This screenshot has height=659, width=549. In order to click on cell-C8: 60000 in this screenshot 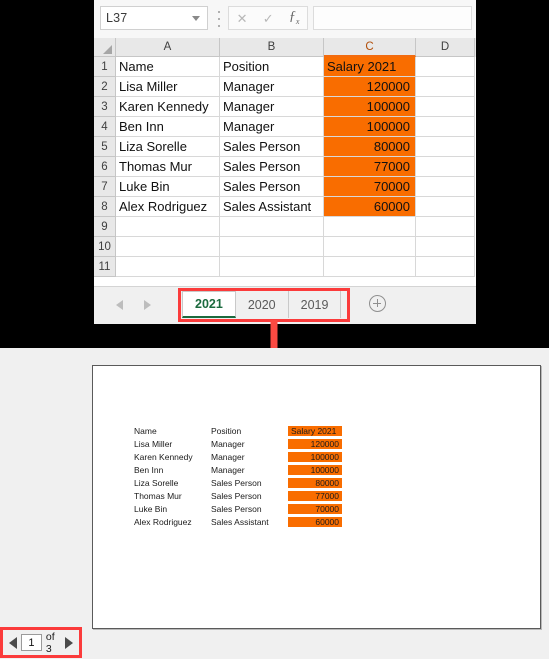, I will do `click(370, 207)`.